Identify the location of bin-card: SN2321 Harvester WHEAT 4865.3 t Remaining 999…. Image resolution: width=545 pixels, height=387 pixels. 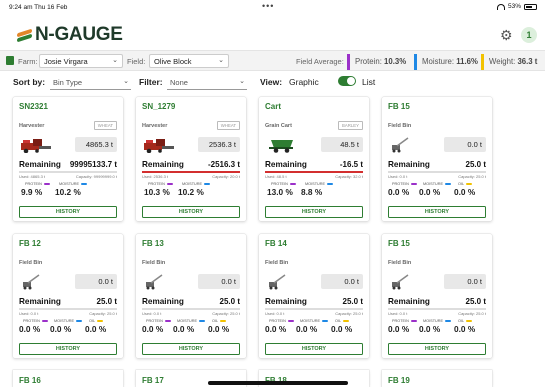
(68, 159).